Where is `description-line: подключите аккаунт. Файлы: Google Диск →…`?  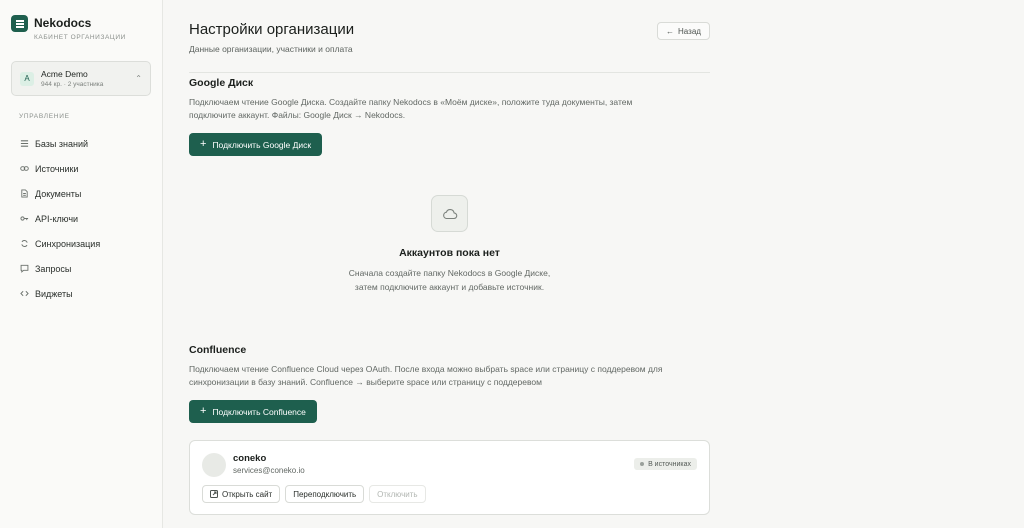
description-line: подключите аккаунт. Файлы: Google Диск →… is located at coordinates (297, 115).